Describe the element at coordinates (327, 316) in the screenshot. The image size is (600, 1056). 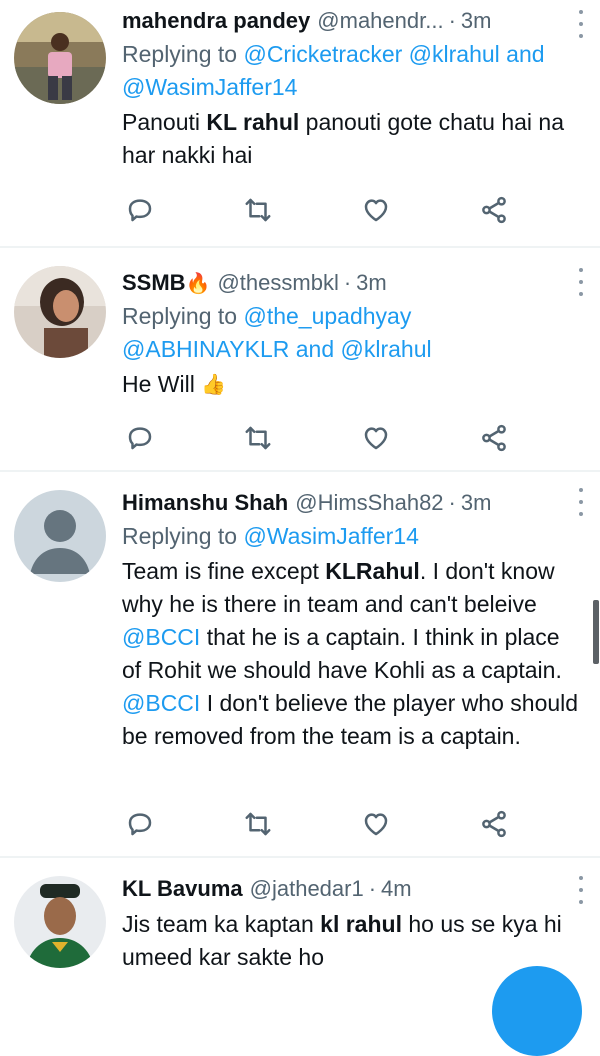
I see `mention-link: @the_upadhyay` at that location.